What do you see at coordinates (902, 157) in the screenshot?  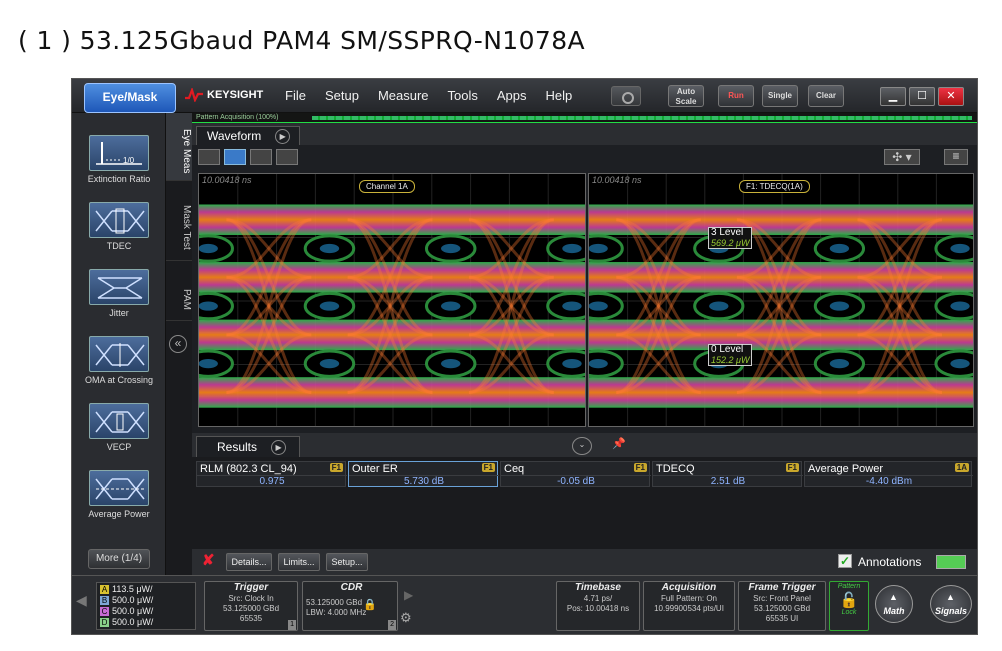 I see `pan-cursor-icon: ✣ ▾` at bounding box center [902, 157].